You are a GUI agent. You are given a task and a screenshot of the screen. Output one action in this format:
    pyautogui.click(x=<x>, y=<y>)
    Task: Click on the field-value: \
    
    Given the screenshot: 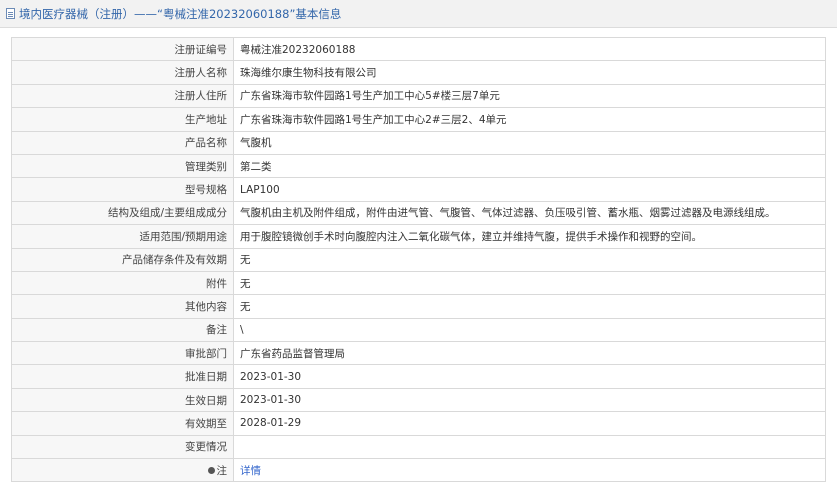 What is the action you would take?
    pyautogui.click(x=529, y=330)
    